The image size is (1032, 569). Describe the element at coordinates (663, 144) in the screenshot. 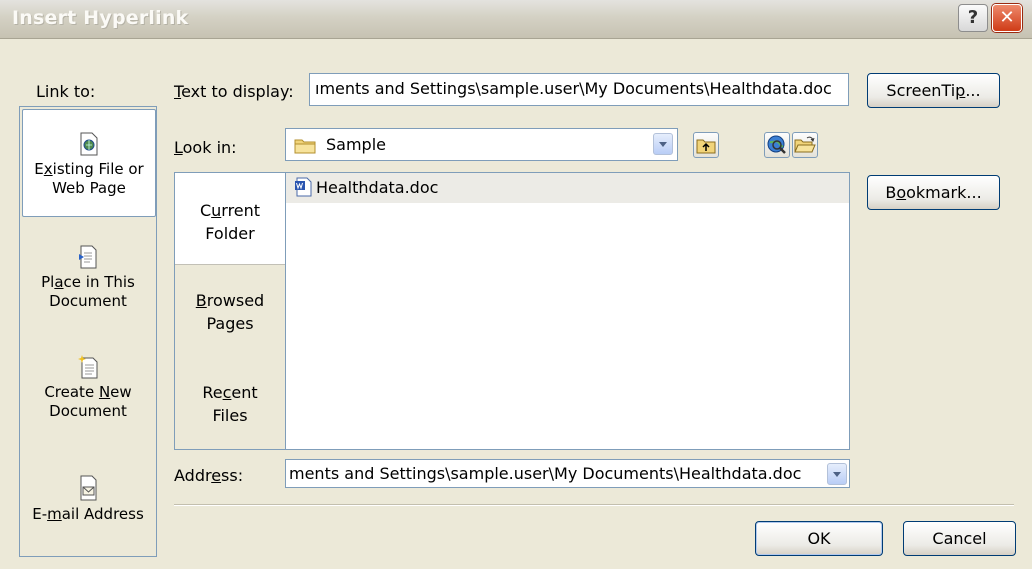

I see `look-in-dropdown-arrow` at that location.